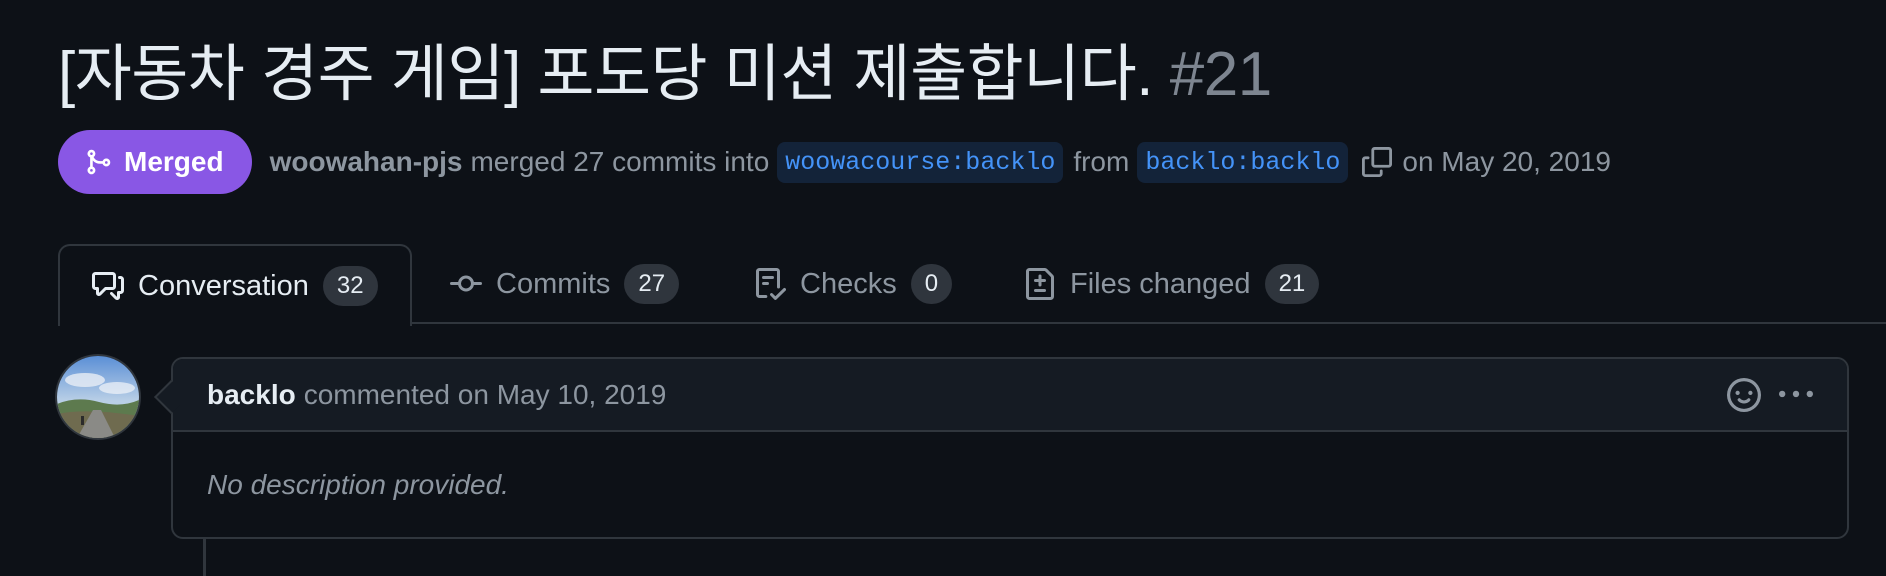 Image resolution: width=1886 pixels, height=576 pixels. What do you see at coordinates (1220, 74) in the screenshot?
I see `pr-number: #21` at bounding box center [1220, 74].